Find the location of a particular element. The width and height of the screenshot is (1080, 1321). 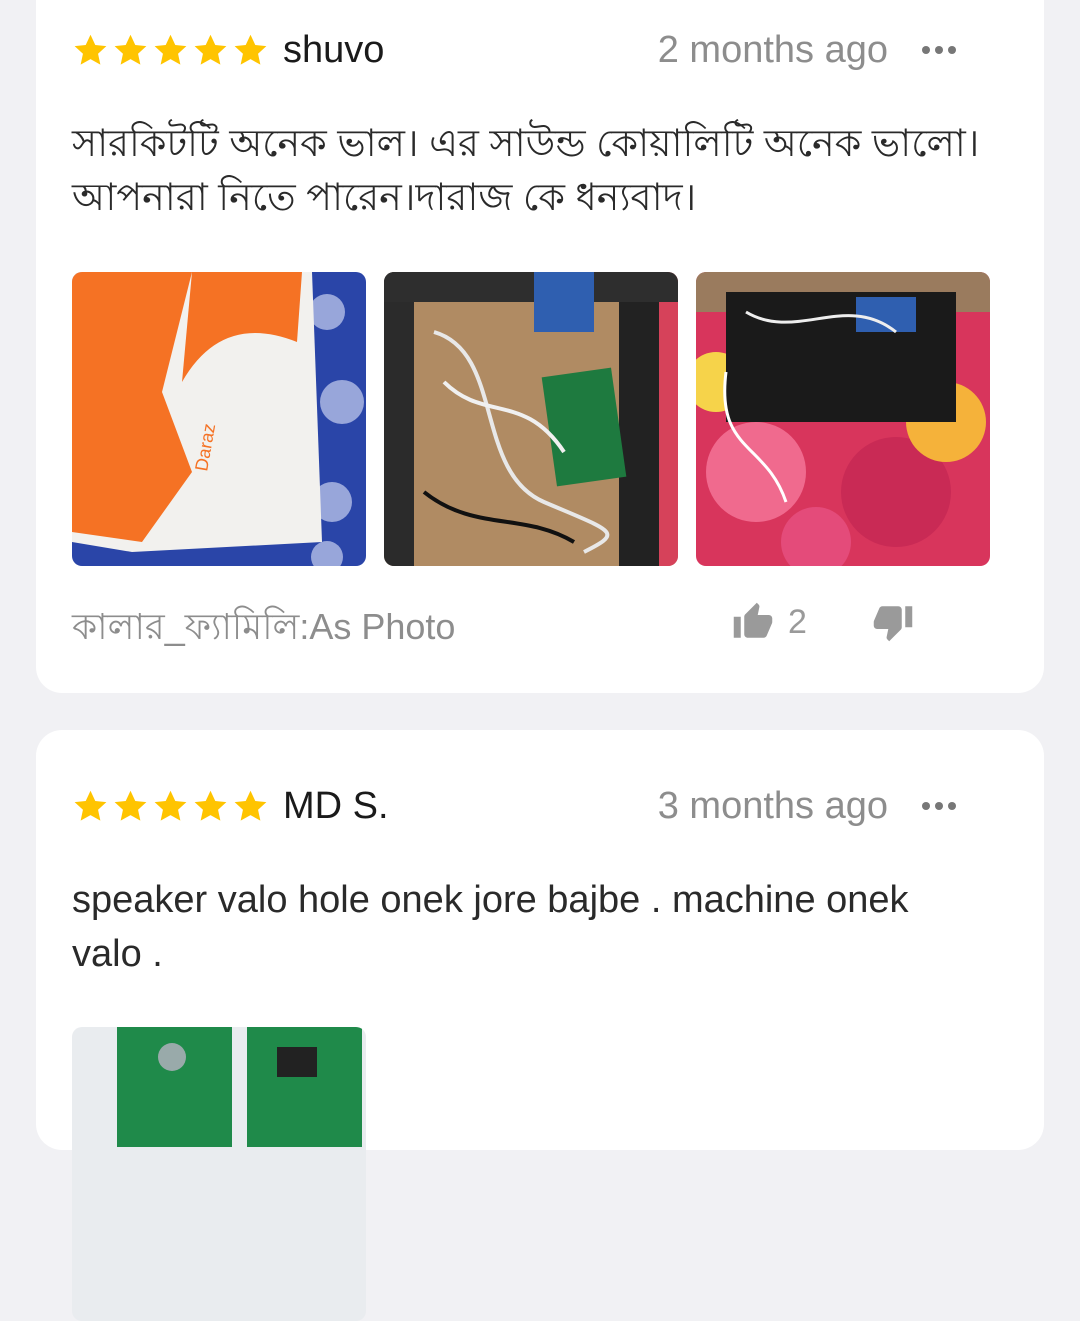

reviewer-name: shuvo is located at coordinates (334, 49).